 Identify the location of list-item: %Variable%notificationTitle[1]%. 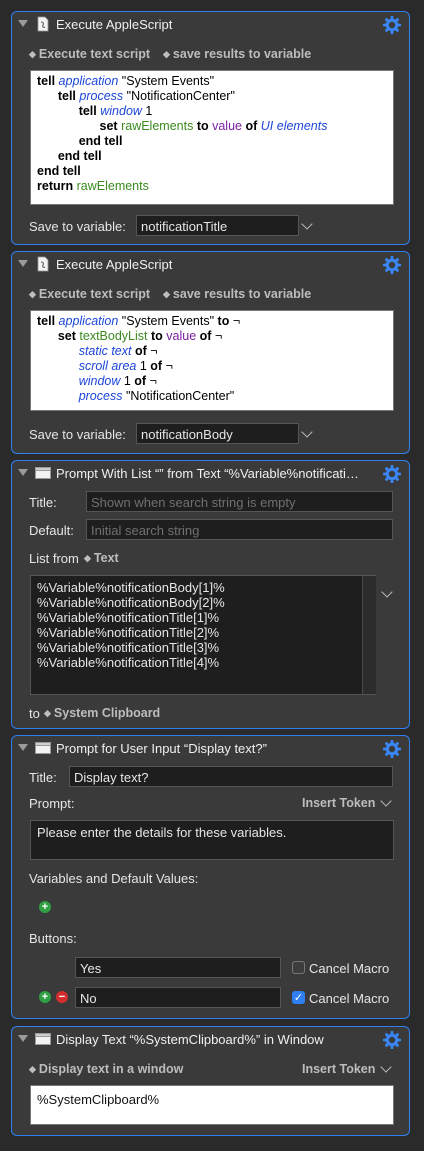
(128, 617).